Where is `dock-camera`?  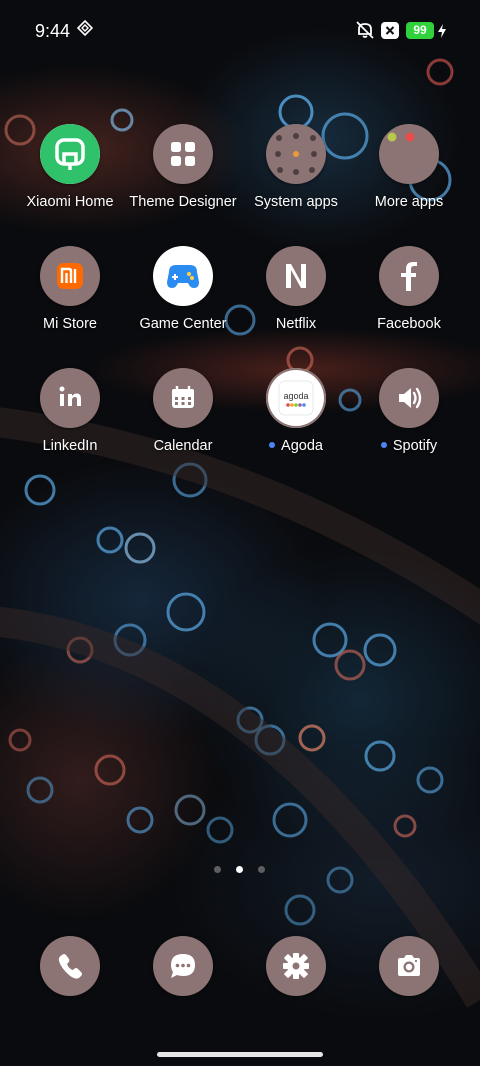
dock-camera is located at coordinates (409, 966).